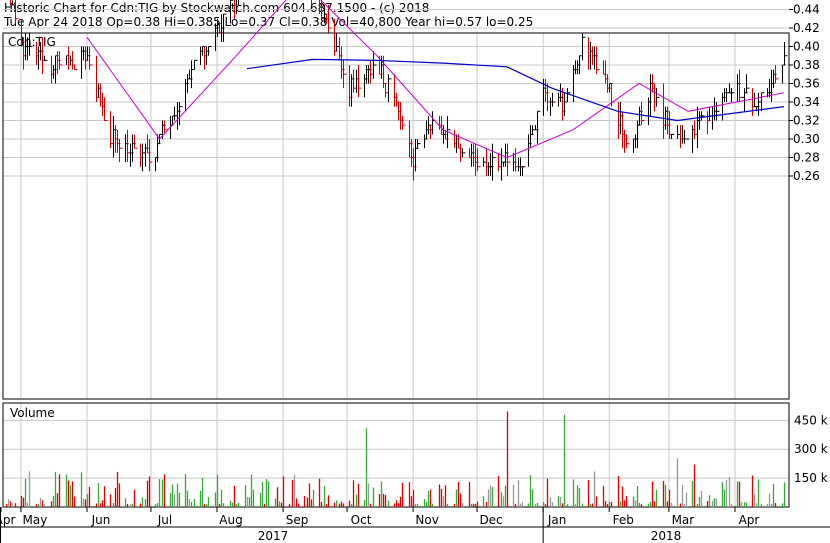 Image resolution: width=830 pixels, height=543 pixels. What do you see at coordinates (811, 478) in the screenshot?
I see `volume-y-tick-label: 150 k` at bounding box center [811, 478].